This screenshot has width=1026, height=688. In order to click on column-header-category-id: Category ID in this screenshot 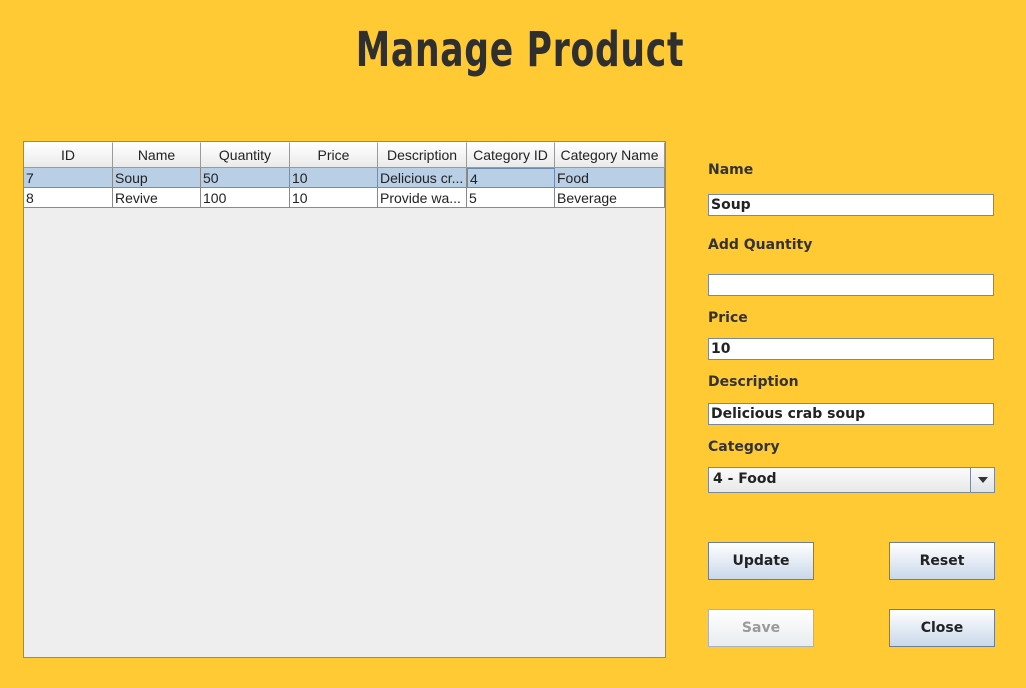, I will do `click(511, 155)`.